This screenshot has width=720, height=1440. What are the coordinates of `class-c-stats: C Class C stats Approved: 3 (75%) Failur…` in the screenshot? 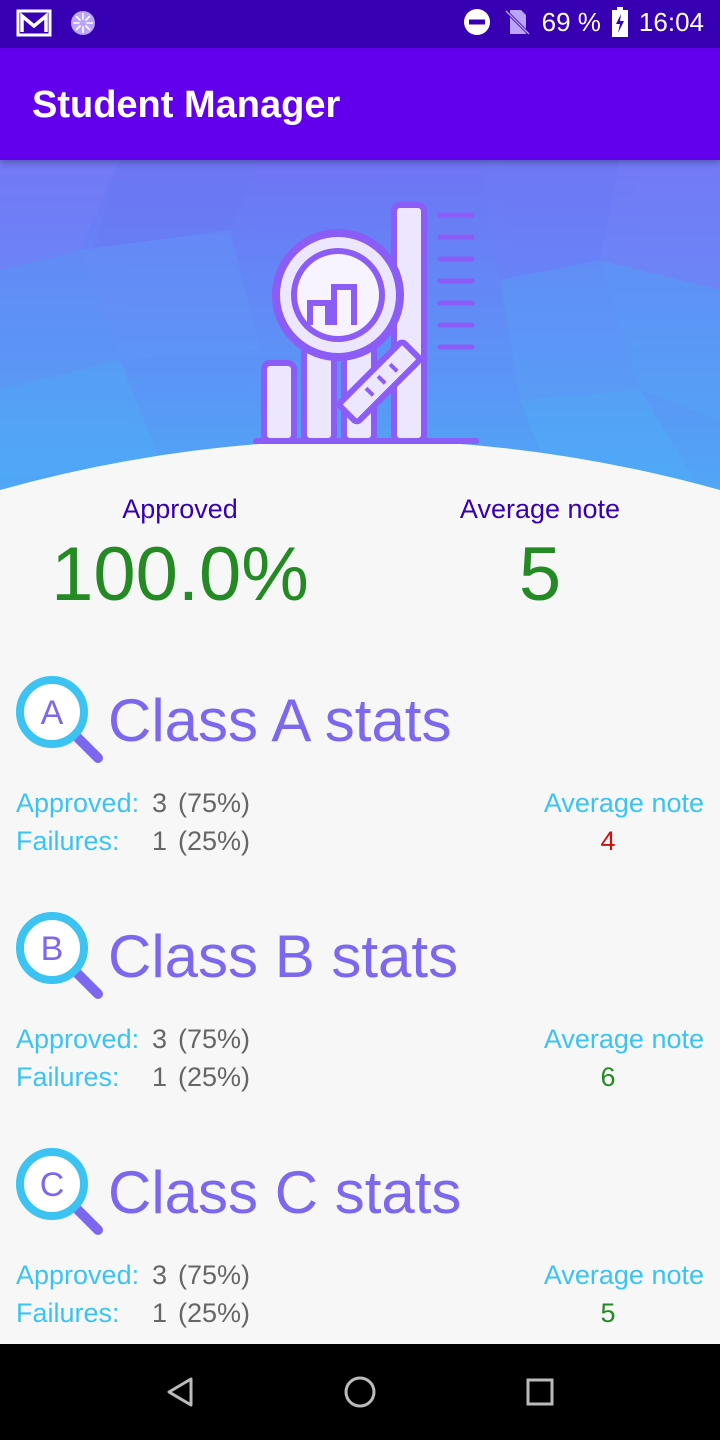 It's located at (360, 1244).